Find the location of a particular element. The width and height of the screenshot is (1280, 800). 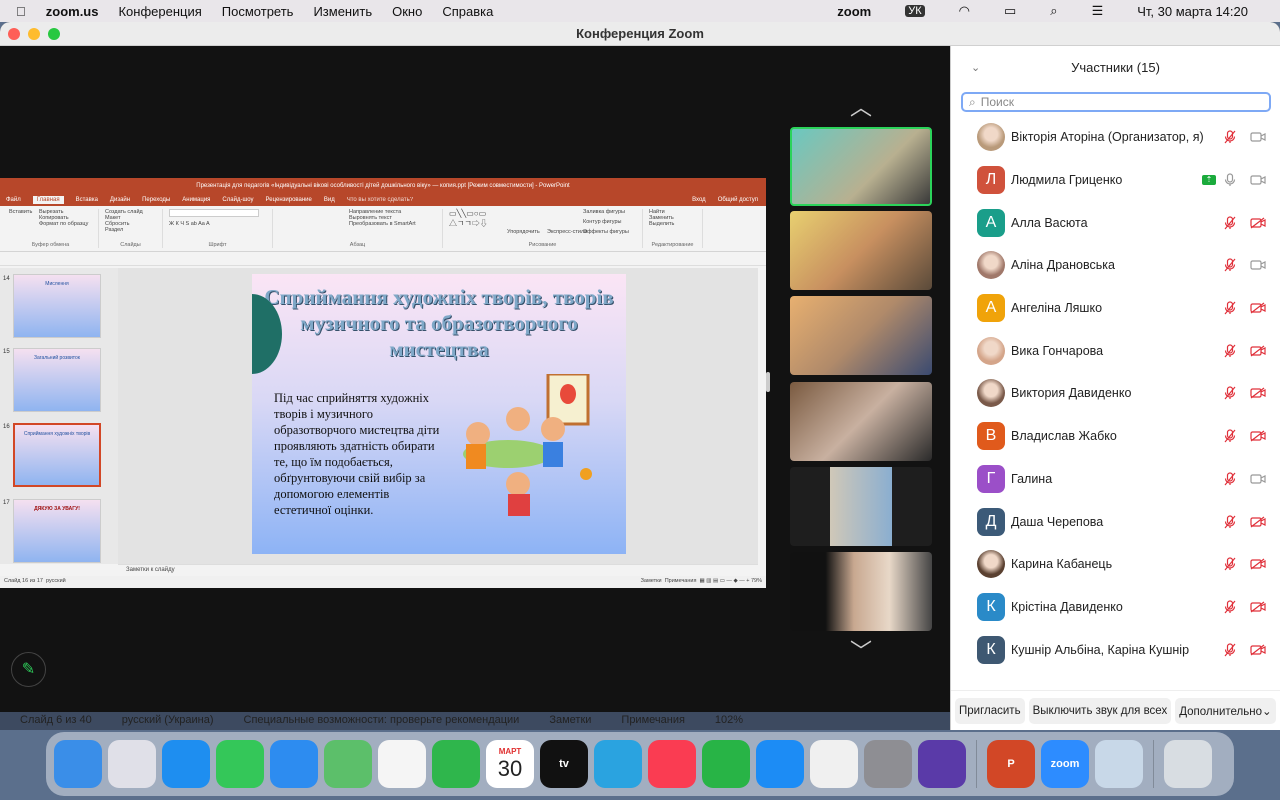

search-icon: ⌕ is located at coordinates (1053, 11).